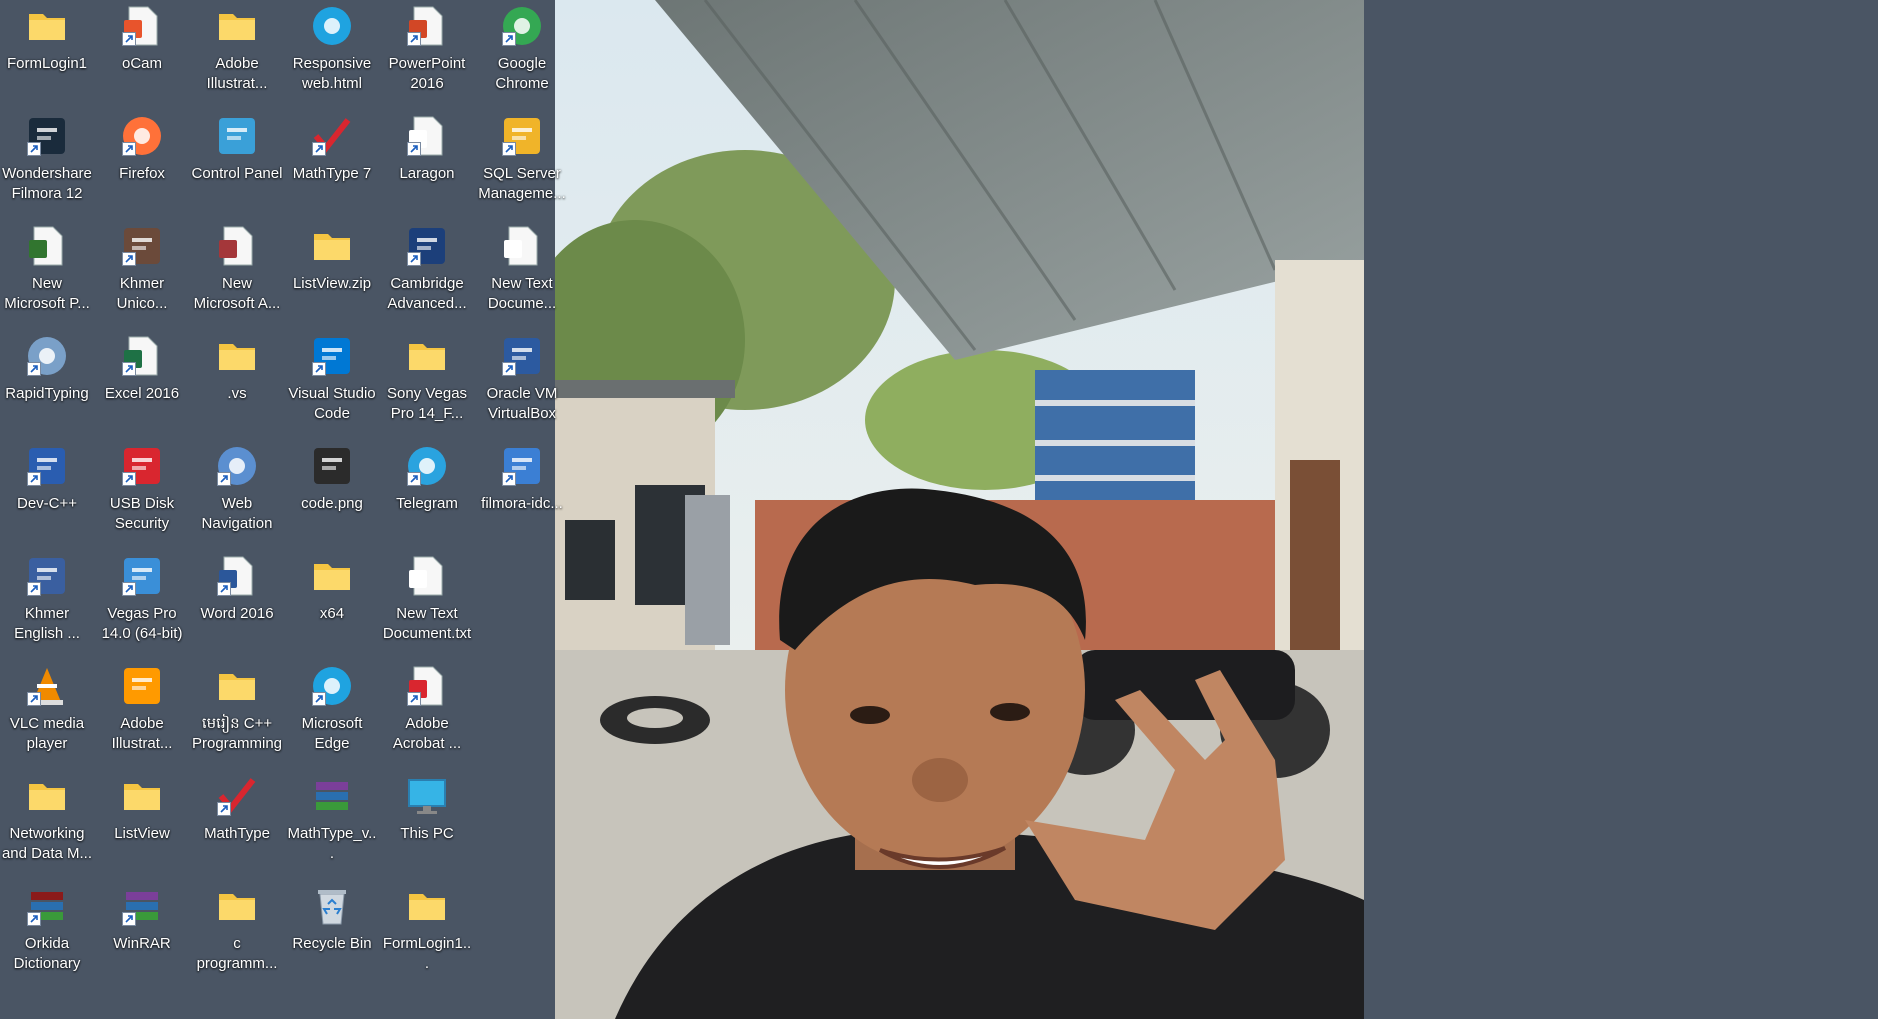 Image resolution: width=1878 pixels, height=1019 pixels. Describe the element at coordinates (237, 823) in the screenshot. I see `desktop-icon: MathType` at that location.